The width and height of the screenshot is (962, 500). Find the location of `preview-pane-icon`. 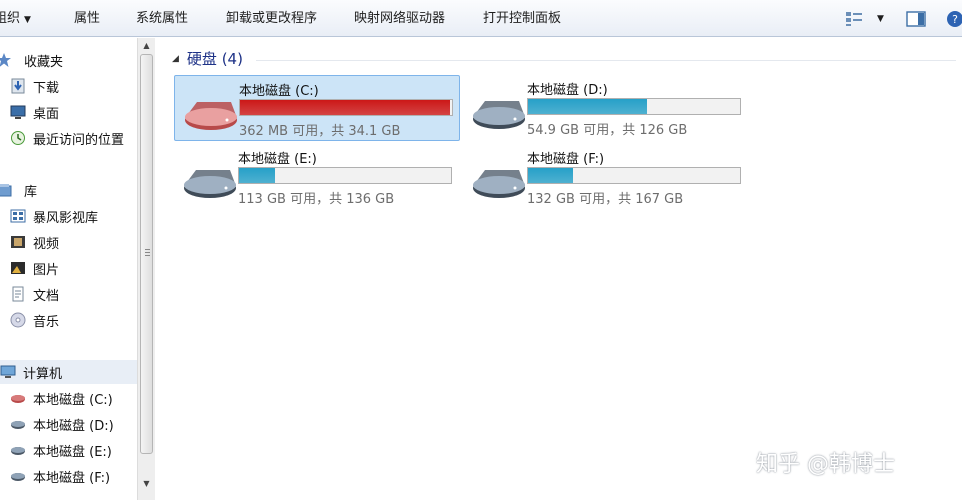

preview-pane-icon is located at coordinates (916, 18).